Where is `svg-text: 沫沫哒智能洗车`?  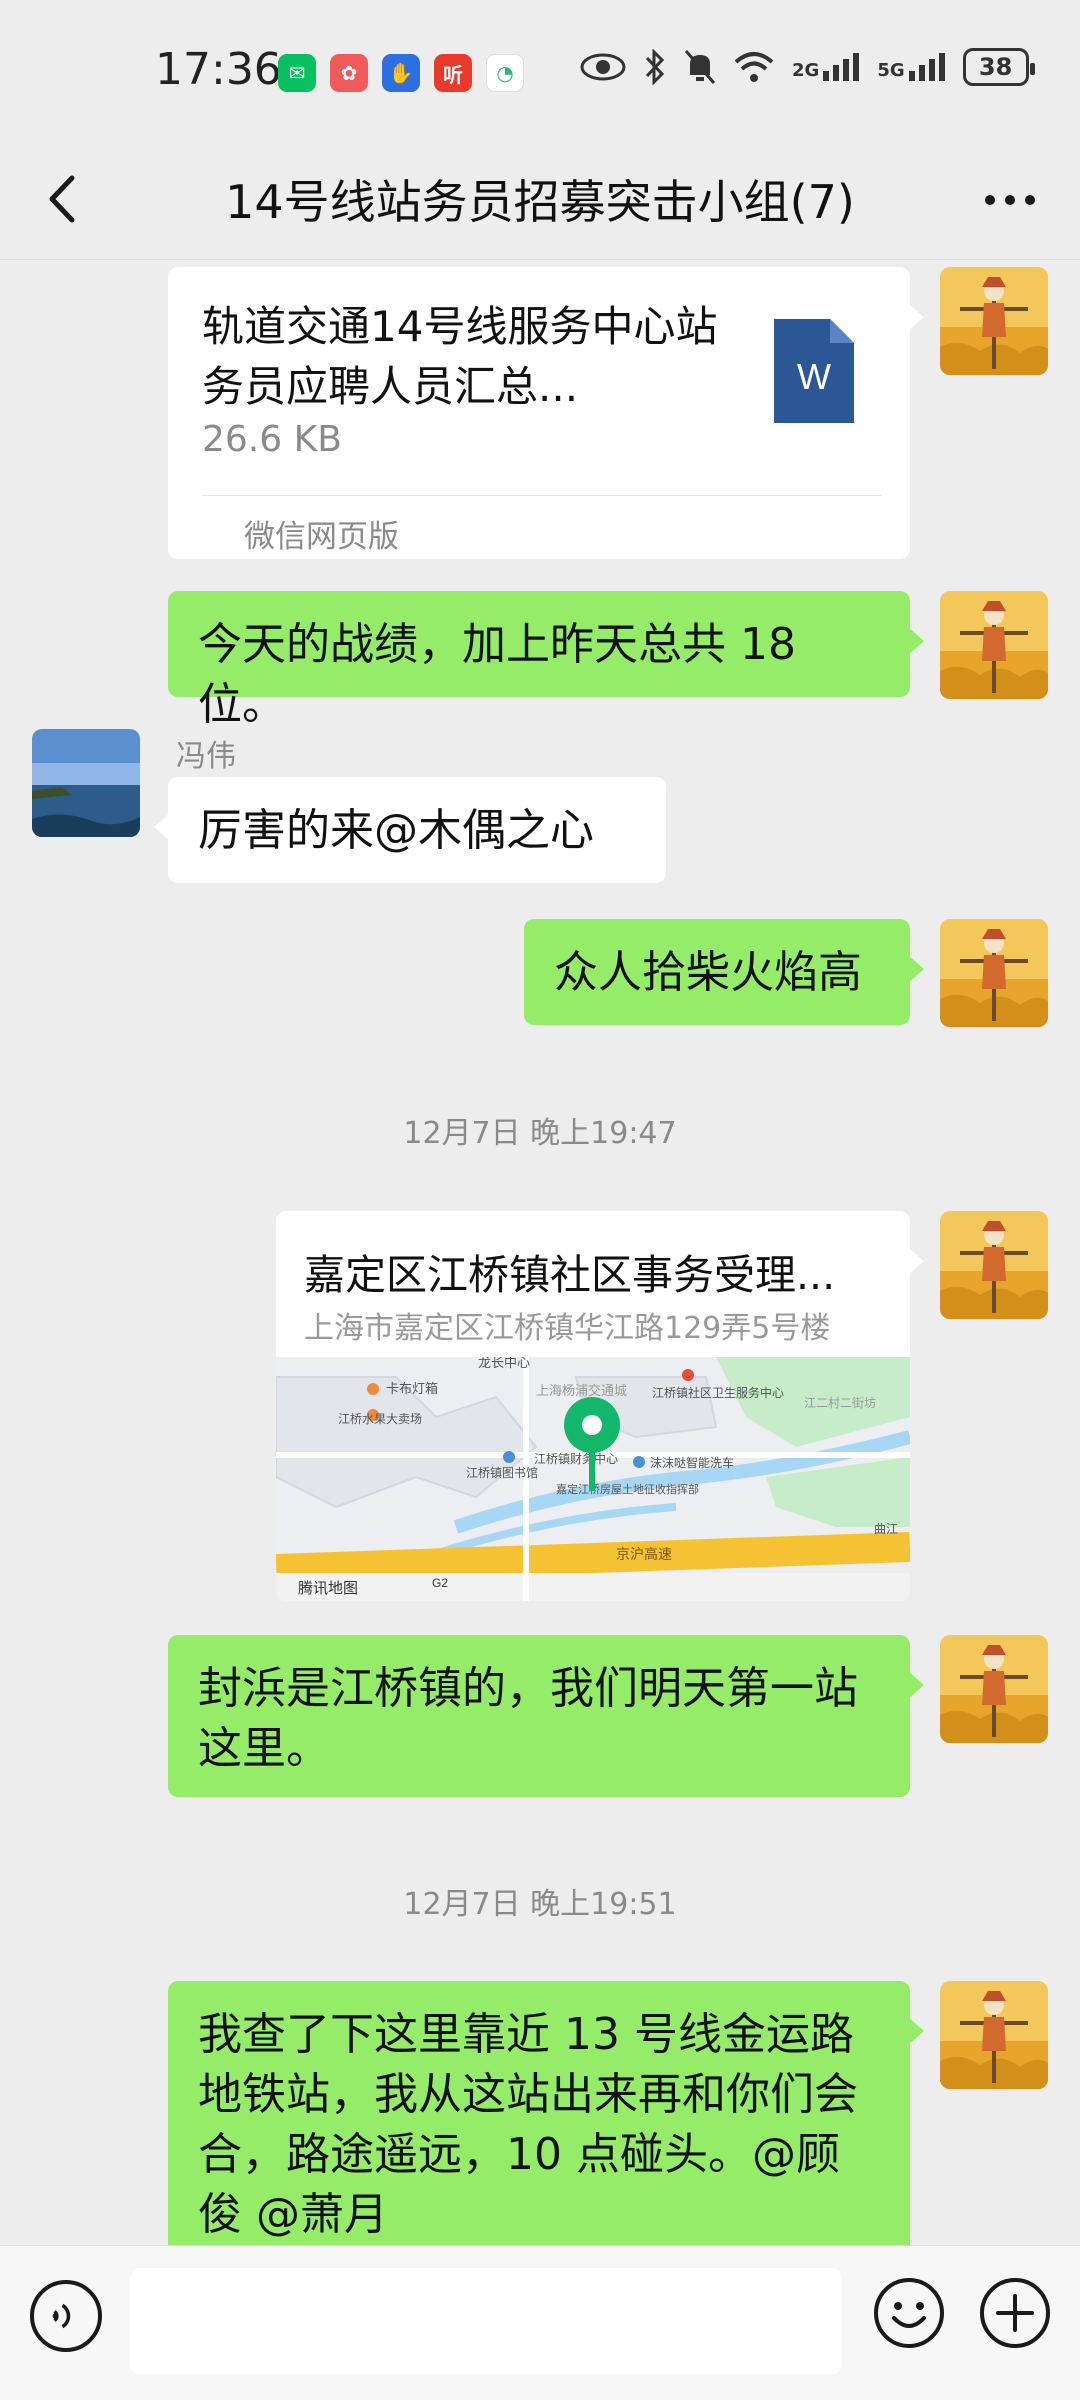
svg-text: 沫沫哒智能洗车 is located at coordinates (692, 1462).